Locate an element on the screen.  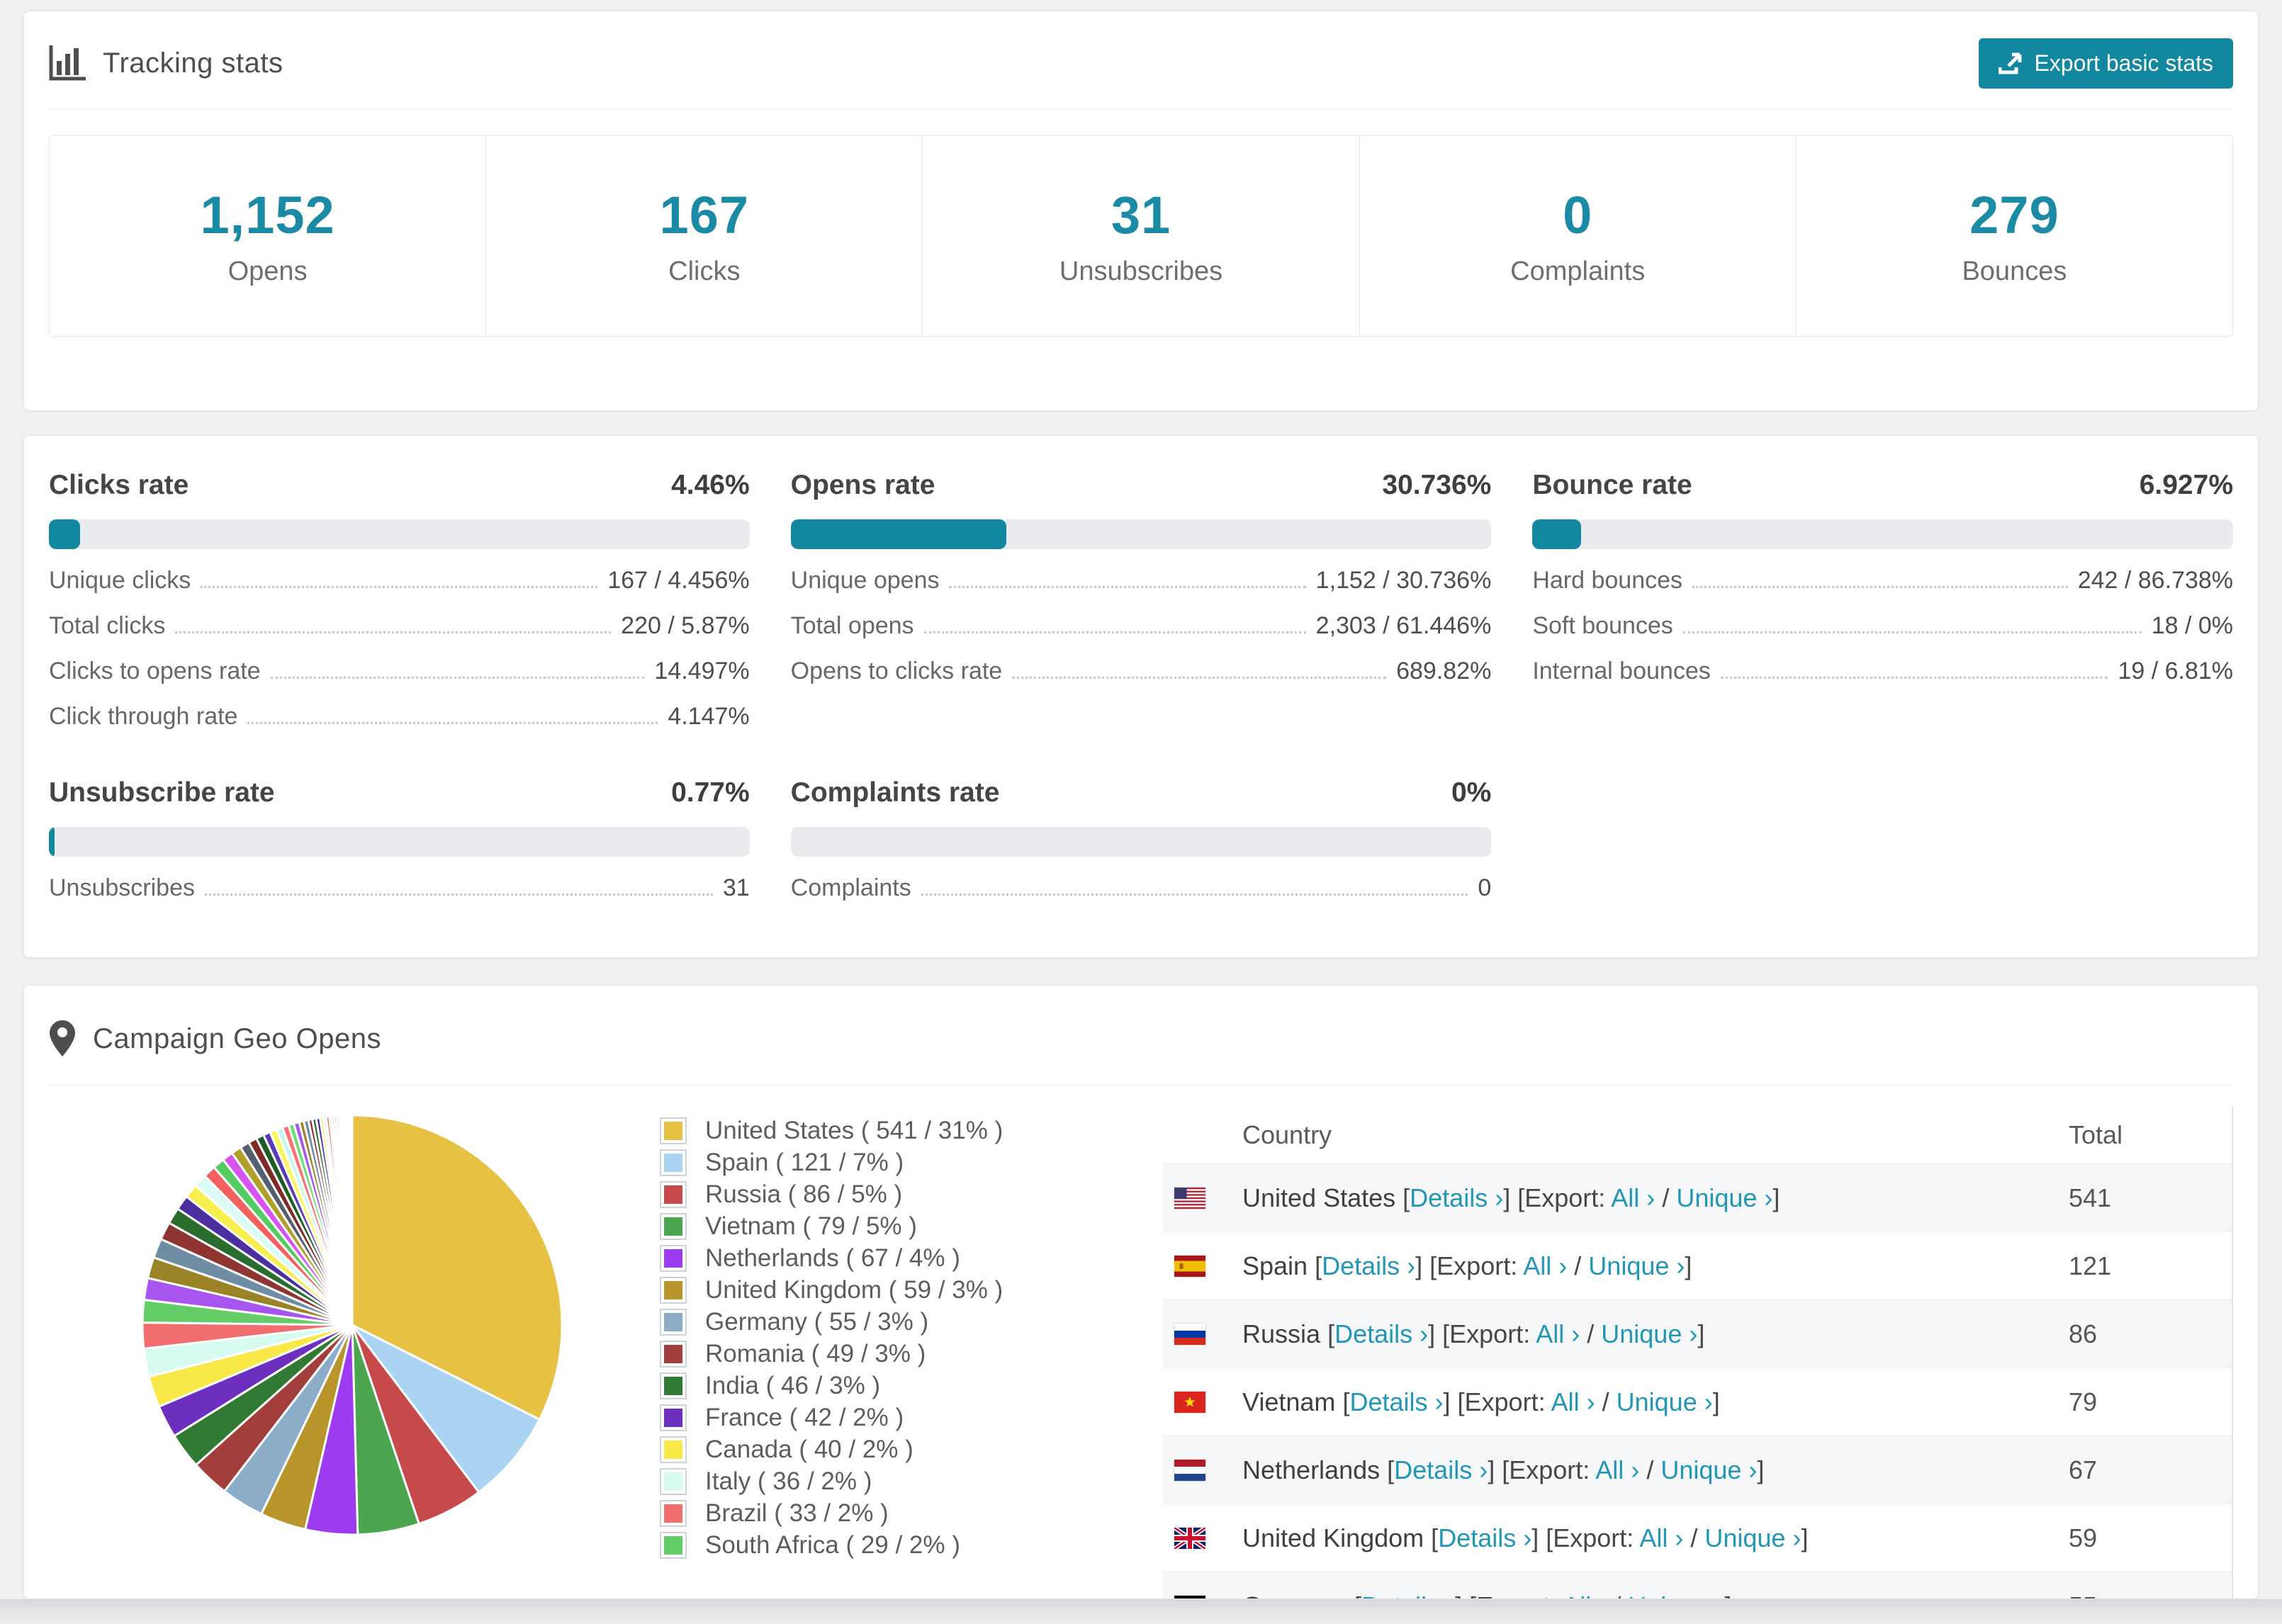
rate-title: Clicks rate is located at coordinates (119, 485).